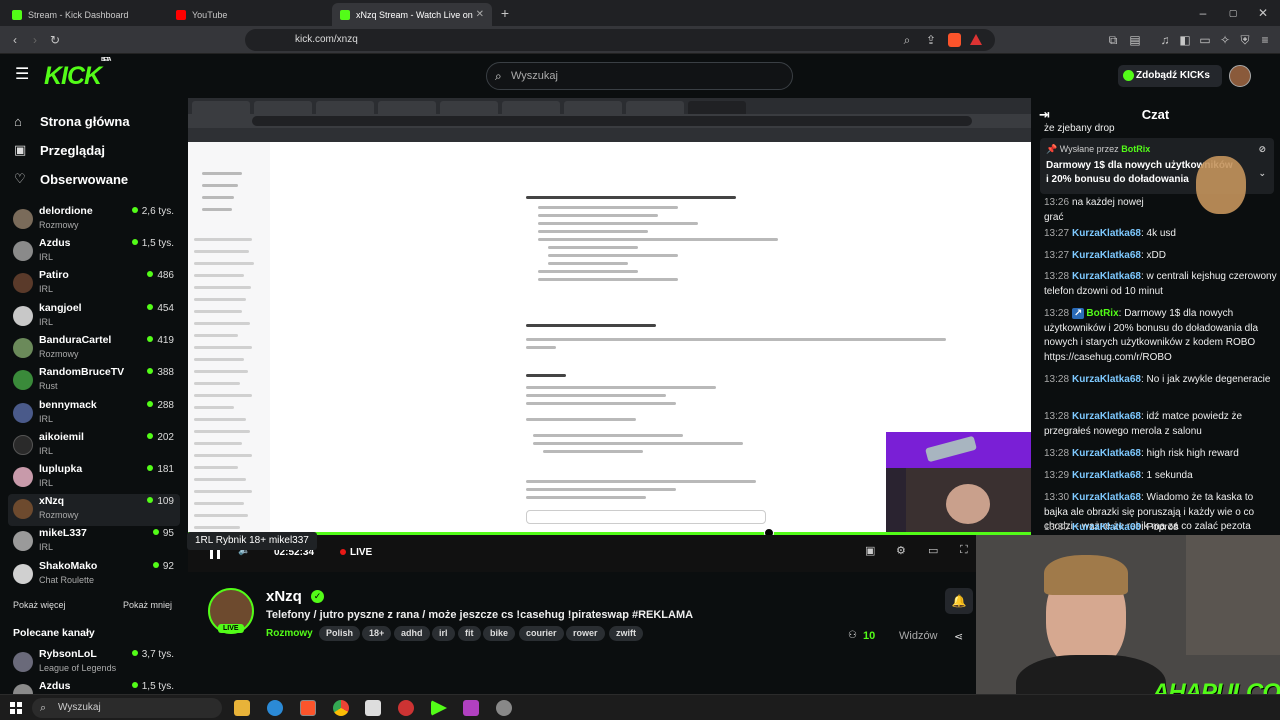 Image resolution: width=1280 pixels, height=720 pixels. Describe the element at coordinates (94, 686) in the screenshot. I see `recommended-channel-item: Azdus 1,5 tys.` at that location.